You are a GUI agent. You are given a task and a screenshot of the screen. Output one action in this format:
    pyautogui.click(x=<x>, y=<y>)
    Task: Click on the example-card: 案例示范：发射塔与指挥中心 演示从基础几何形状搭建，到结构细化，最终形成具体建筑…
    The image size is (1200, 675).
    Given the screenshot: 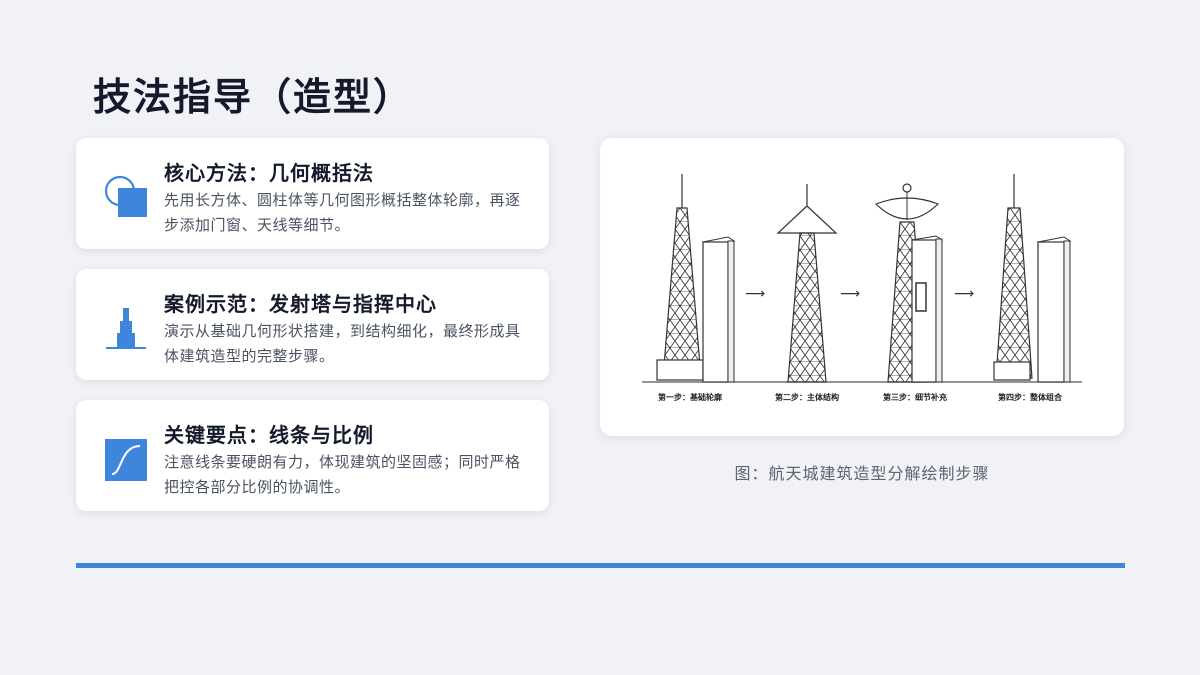 What is the action you would take?
    pyautogui.click(x=312, y=324)
    